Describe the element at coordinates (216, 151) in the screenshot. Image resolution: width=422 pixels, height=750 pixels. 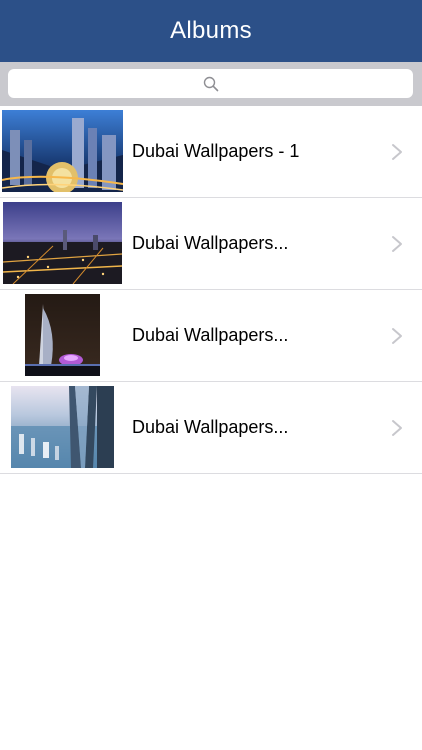
I see `album-title: Dubai Wallpapers - 1` at that location.